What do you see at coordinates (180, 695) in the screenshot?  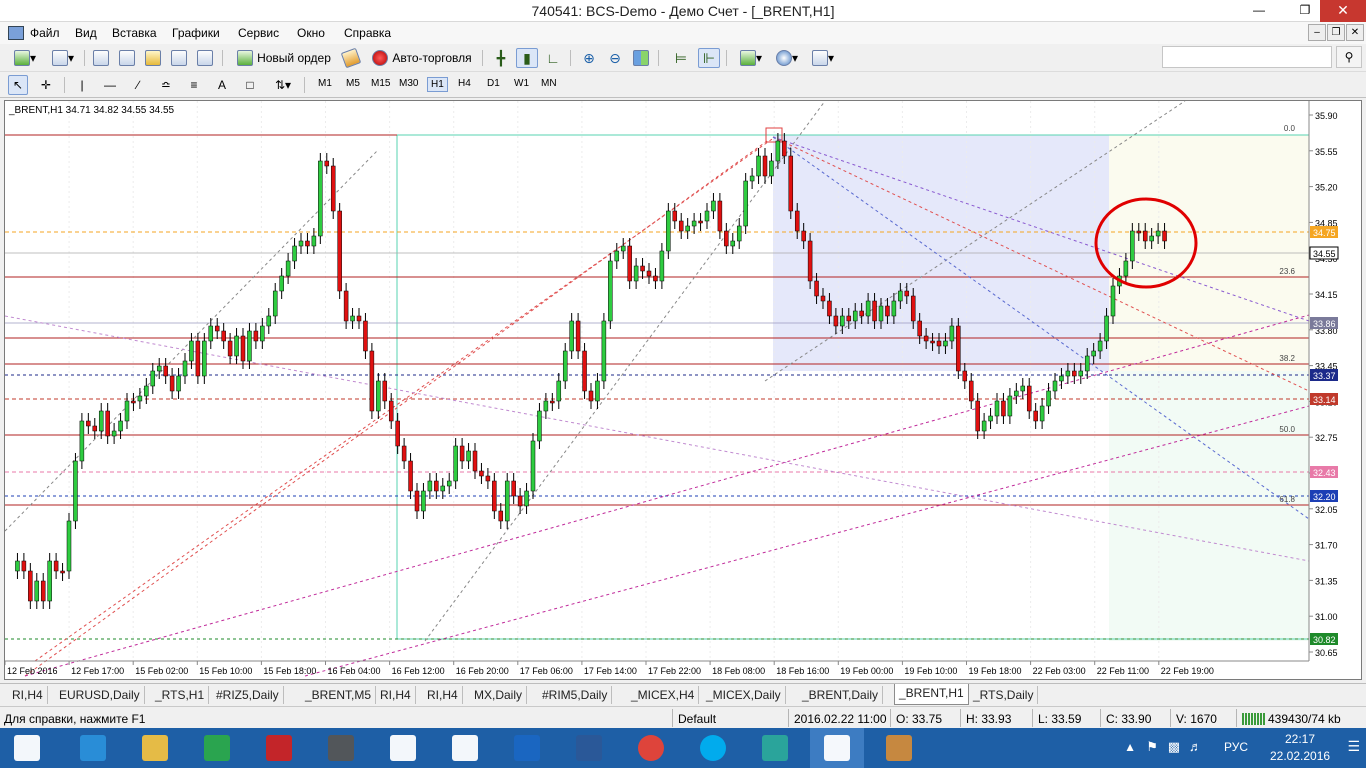 I see `chart-tab: _RTS,H1` at bounding box center [180, 695].